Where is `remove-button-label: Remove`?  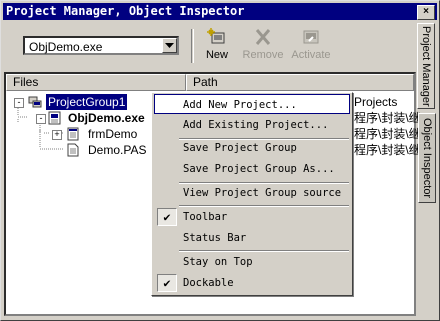 remove-button-label: Remove is located at coordinates (263, 55).